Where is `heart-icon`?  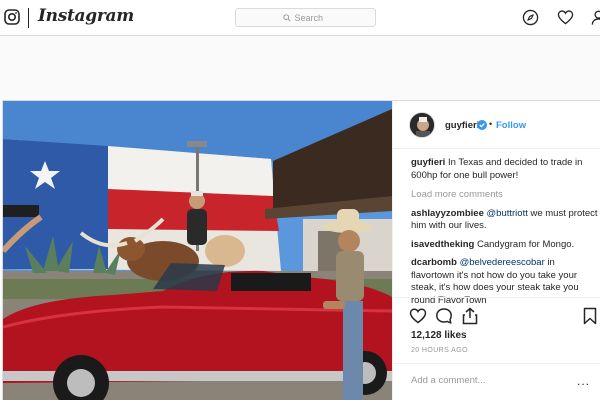
heart-icon is located at coordinates (565, 17).